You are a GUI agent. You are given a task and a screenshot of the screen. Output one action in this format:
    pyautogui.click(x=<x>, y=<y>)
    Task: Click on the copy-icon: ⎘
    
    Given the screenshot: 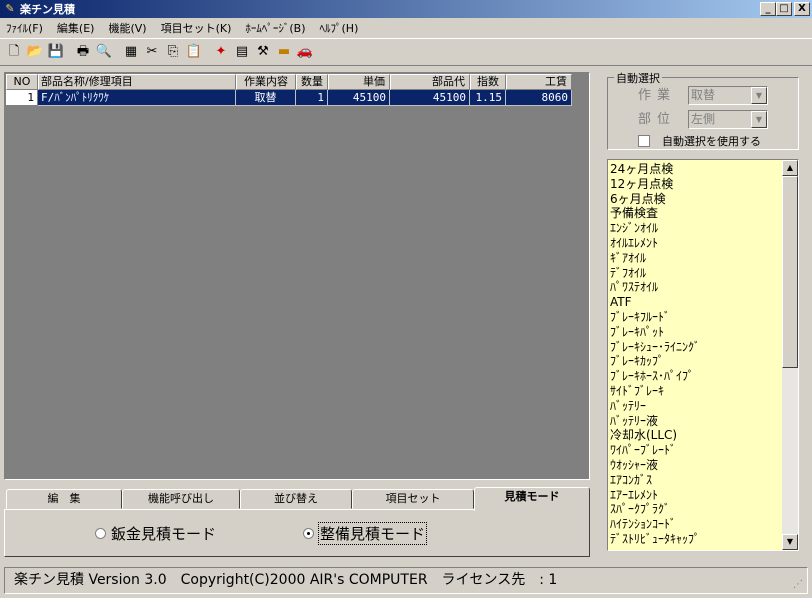 What is the action you would take?
    pyautogui.click(x=173, y=52)
    